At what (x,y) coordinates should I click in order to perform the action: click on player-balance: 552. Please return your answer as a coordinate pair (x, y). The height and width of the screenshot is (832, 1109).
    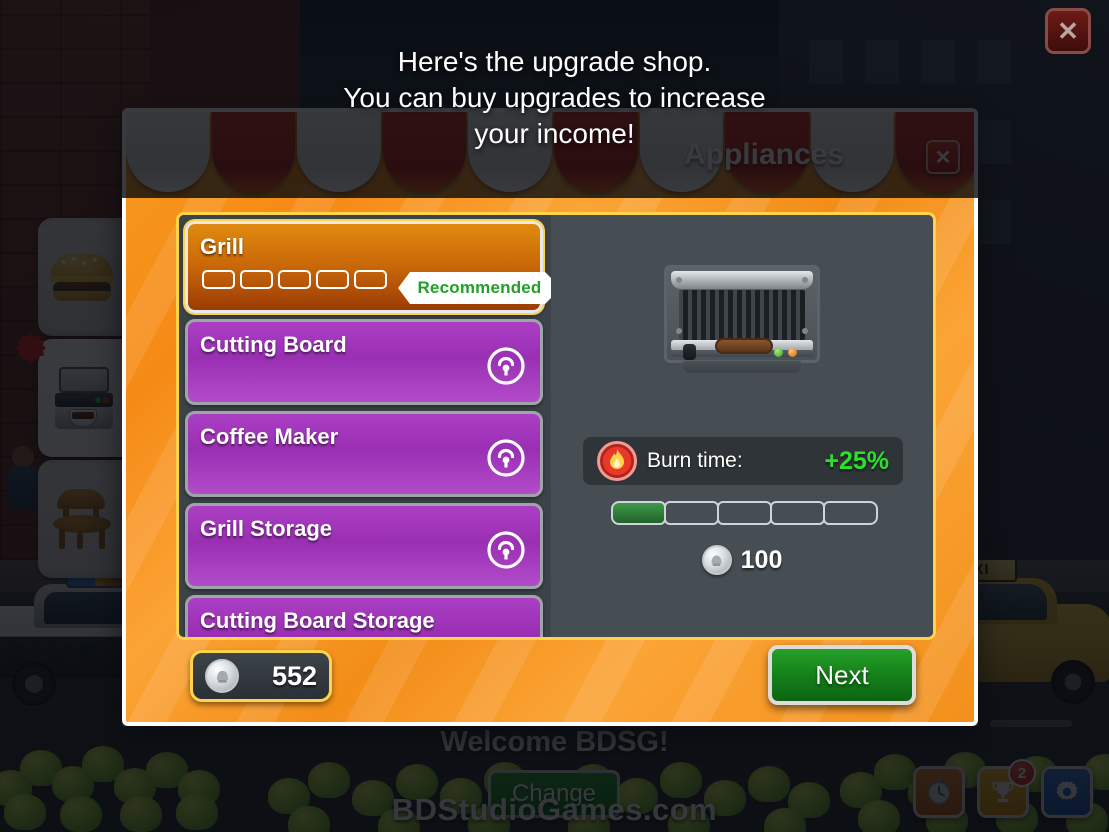
    Looking at the image, I should click on (261, 676).